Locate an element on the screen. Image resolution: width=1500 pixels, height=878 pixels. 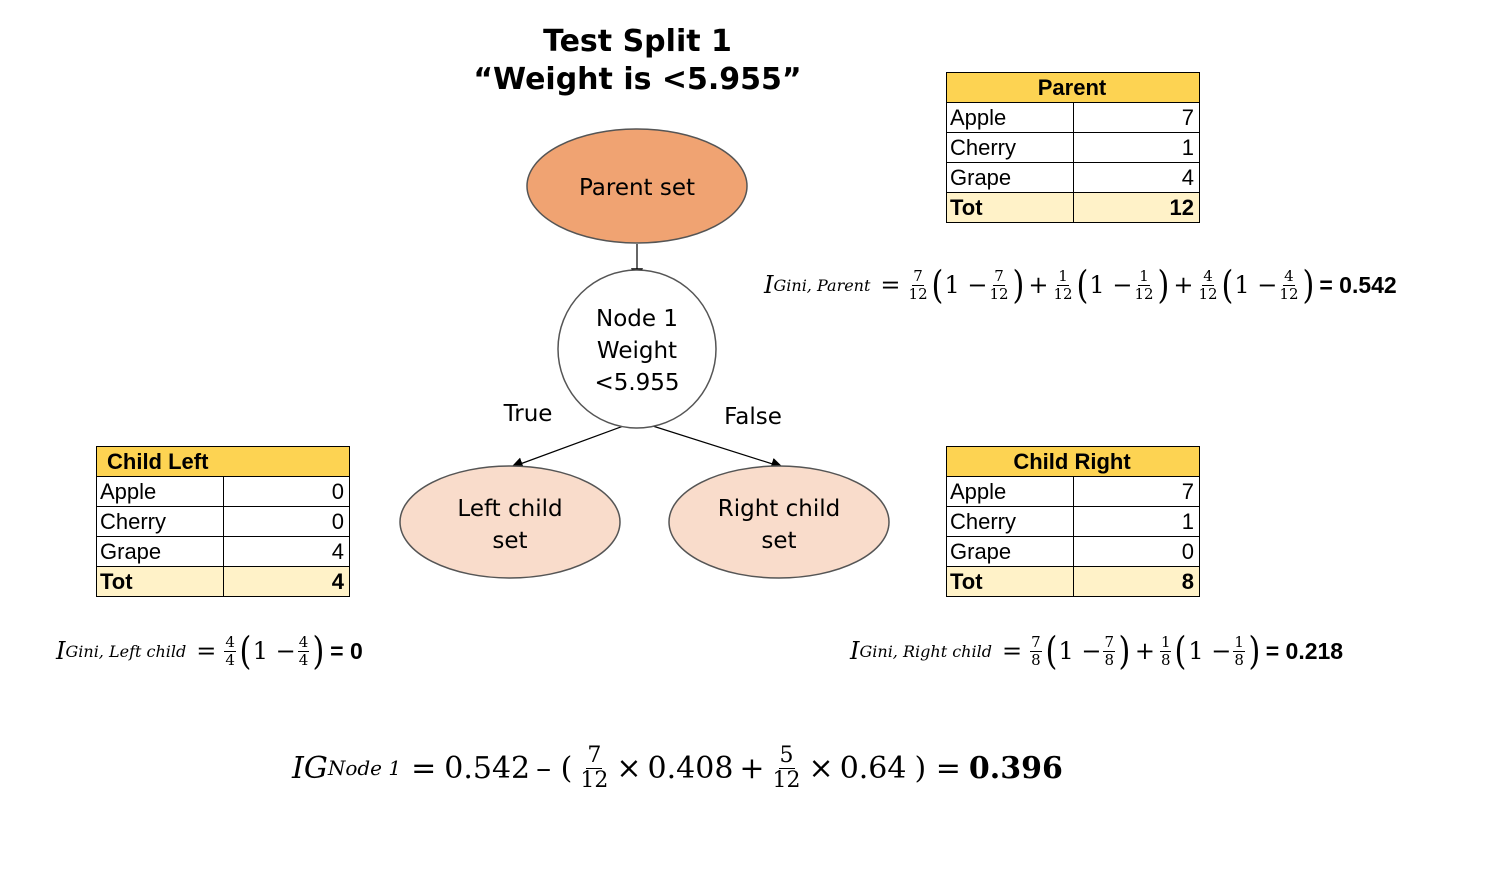
node-1-label-line2: Weight is located at coordinates (637, 351).